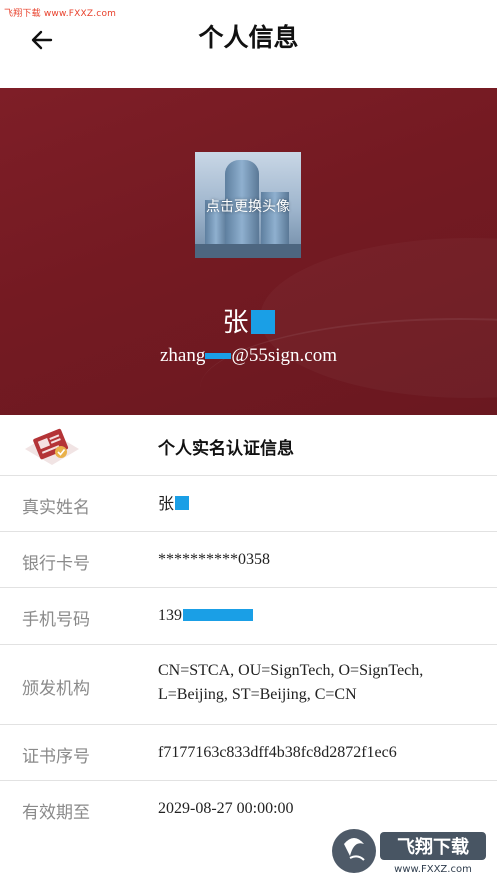 This screenshot has height=883, width=497. Describe the element at coordinates (257, 694) in the screenshot. I see `issuer-line-2: L=Beijing, ST=Beijing, C=CN` at that location.